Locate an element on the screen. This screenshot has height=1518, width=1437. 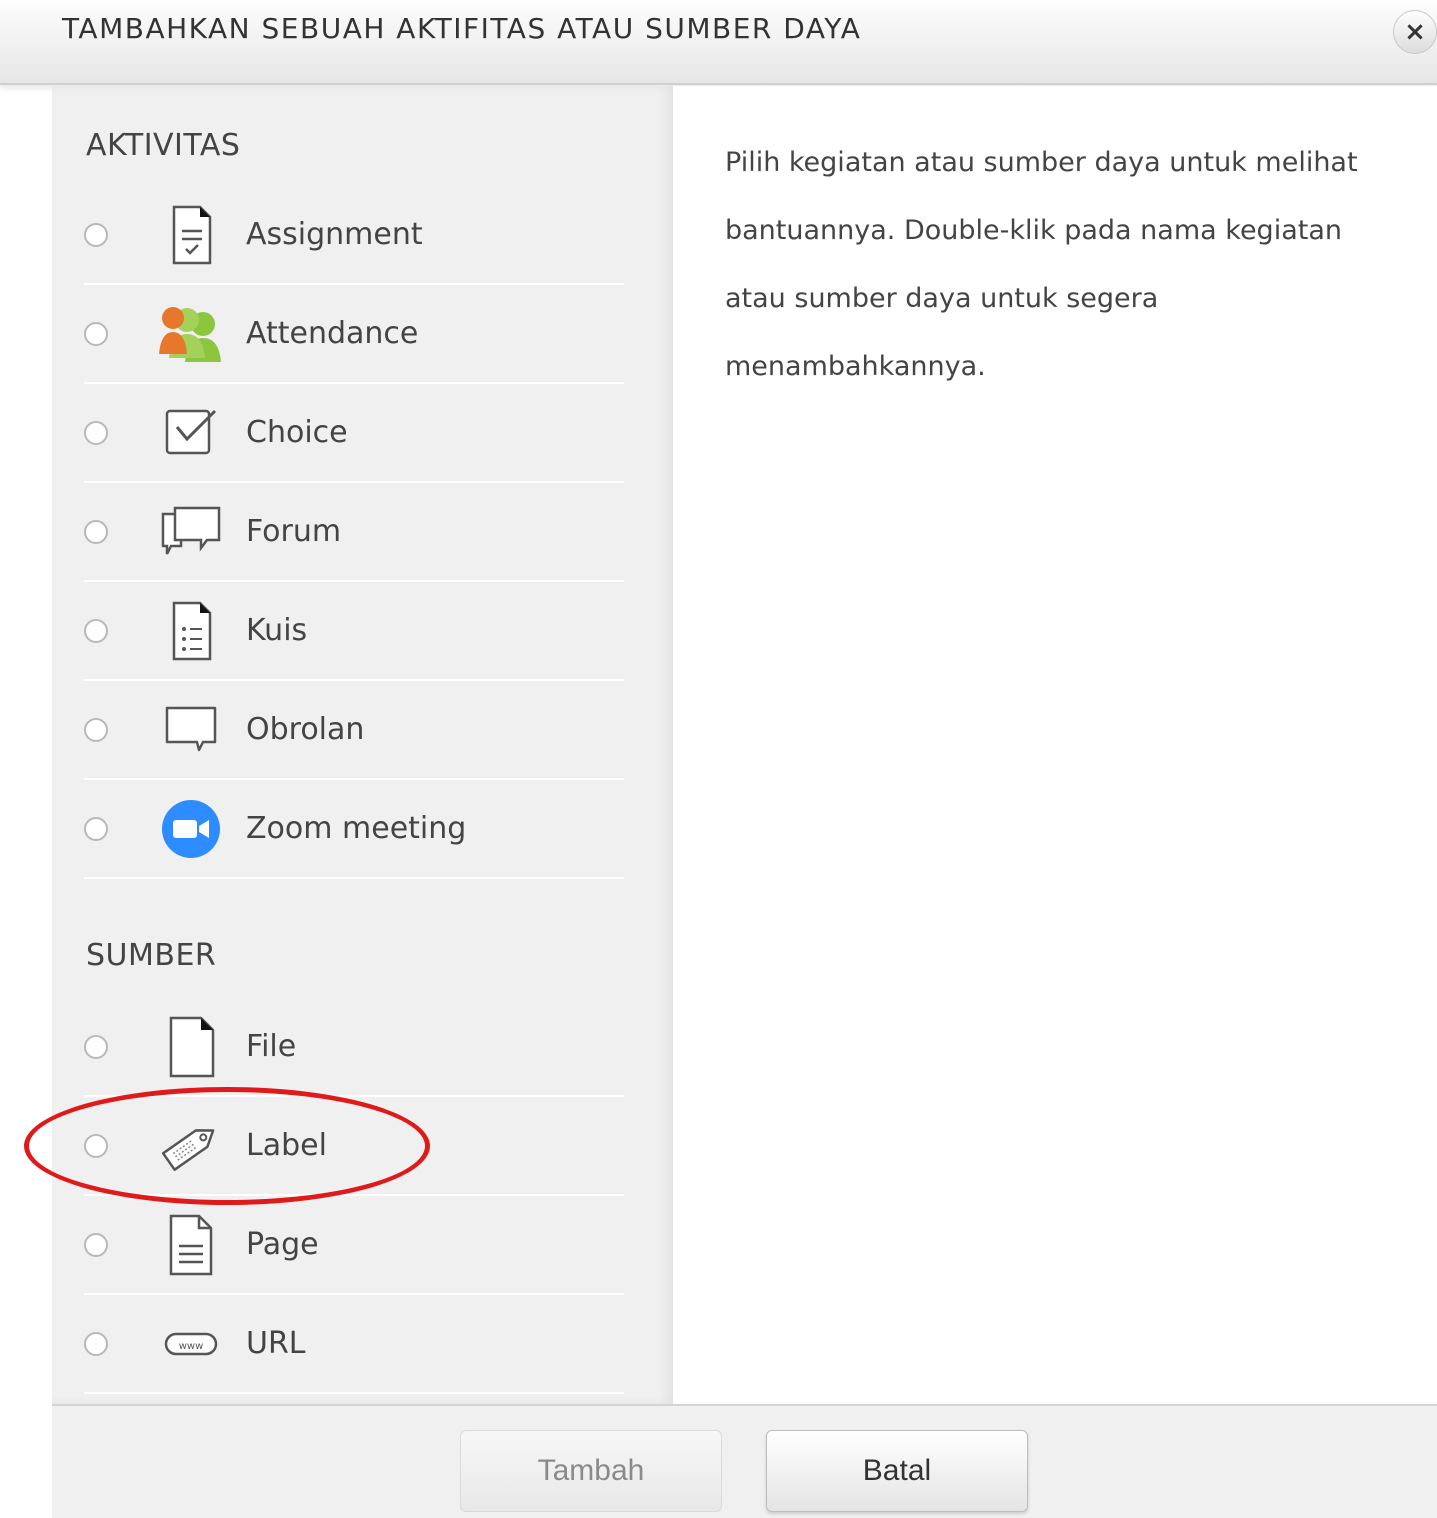
option-label: Assignment is located at coordinates (334, 234).